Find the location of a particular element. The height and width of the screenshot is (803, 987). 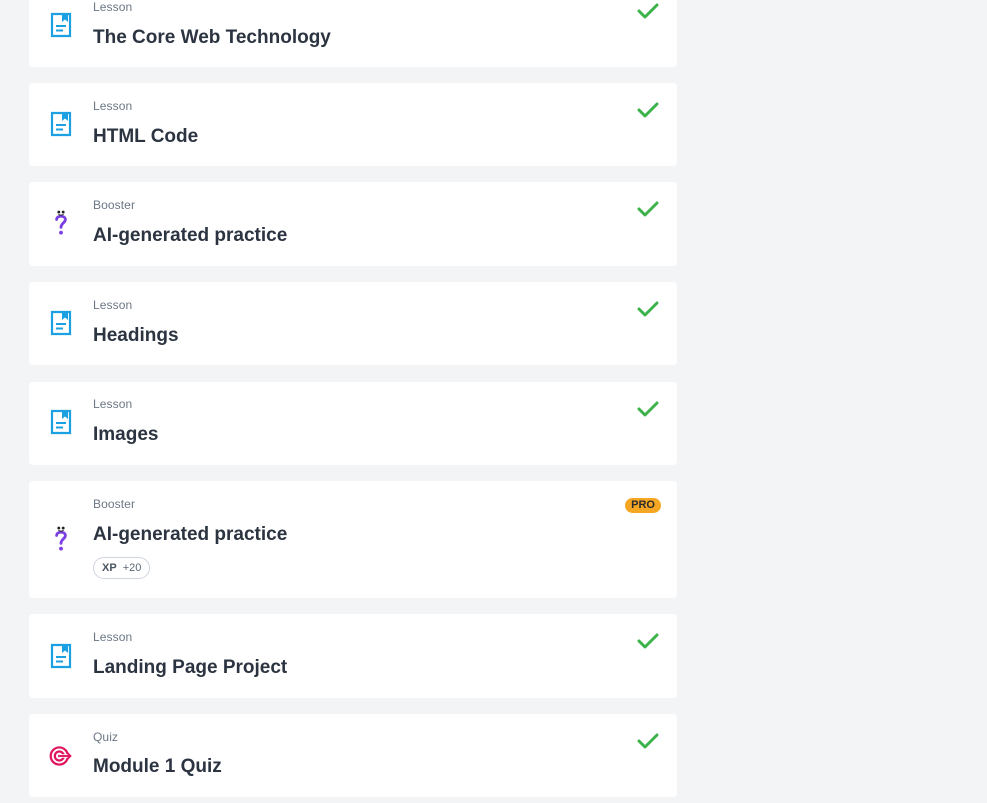

quiz-target-icon is located at coordinates (60, 756).